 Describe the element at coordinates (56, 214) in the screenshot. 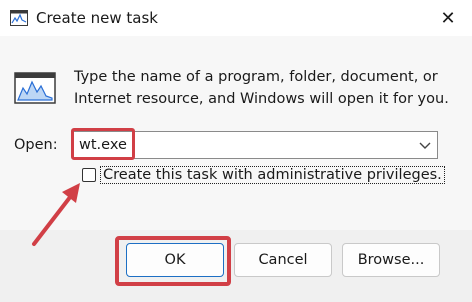

I see `annotation-arrow` at that location.